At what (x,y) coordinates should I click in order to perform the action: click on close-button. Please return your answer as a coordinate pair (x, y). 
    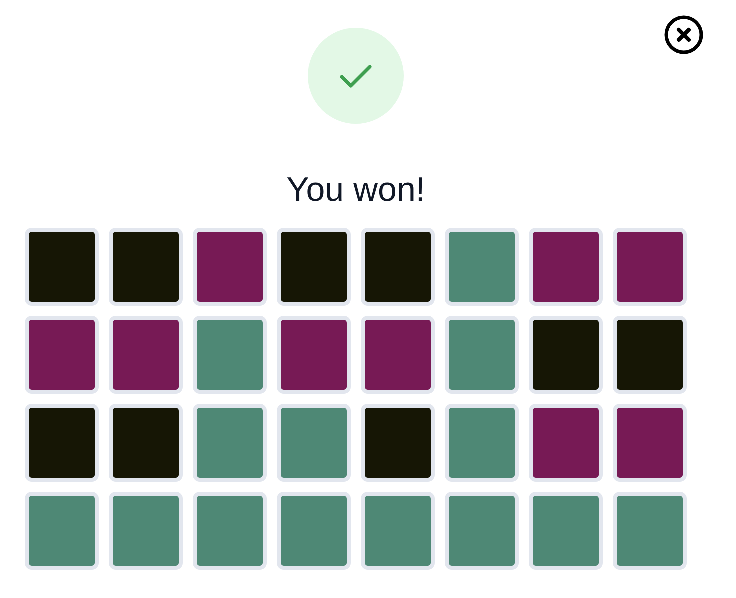
    Looking at the image, I should click on (684, 35).